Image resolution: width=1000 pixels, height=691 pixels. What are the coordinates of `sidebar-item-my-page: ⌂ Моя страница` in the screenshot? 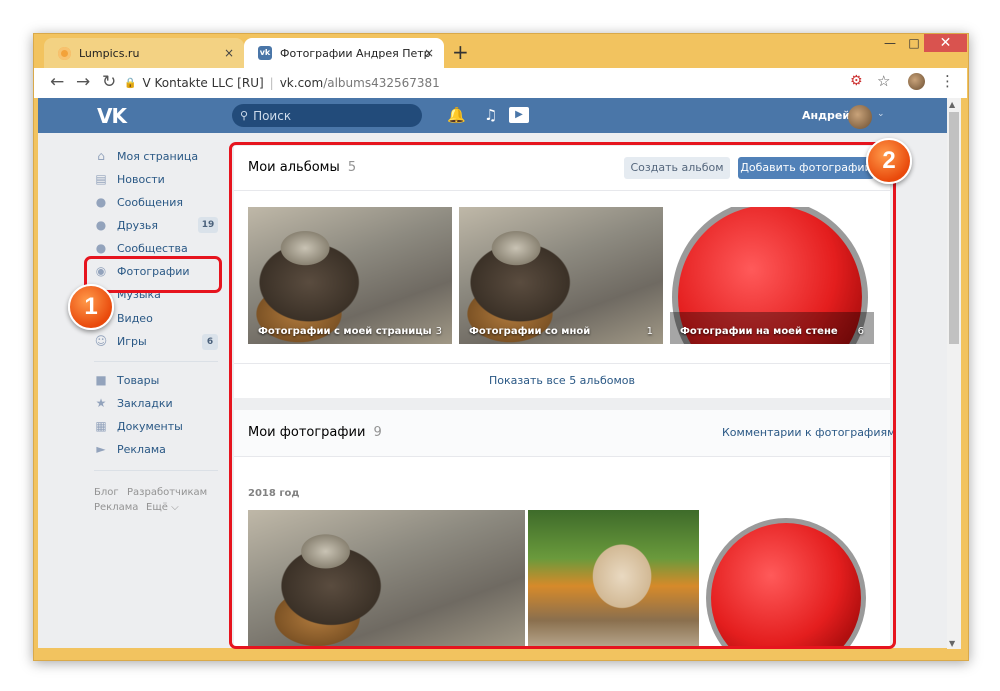 It's located at (146, 156).